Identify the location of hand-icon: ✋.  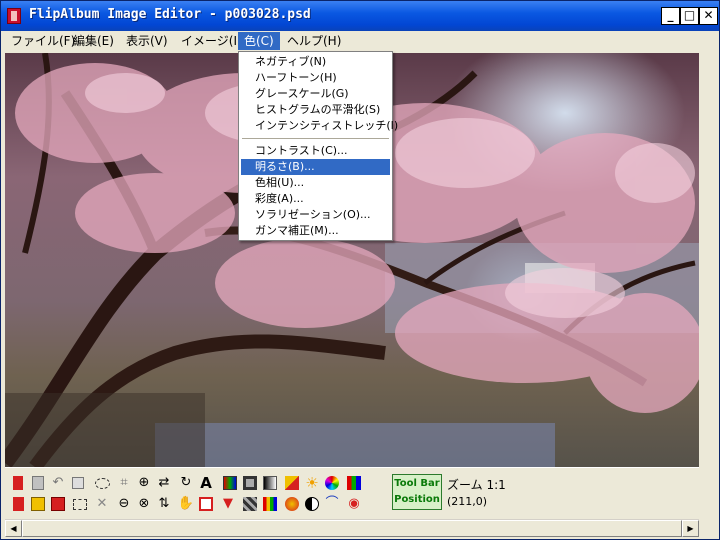
(186, 504).